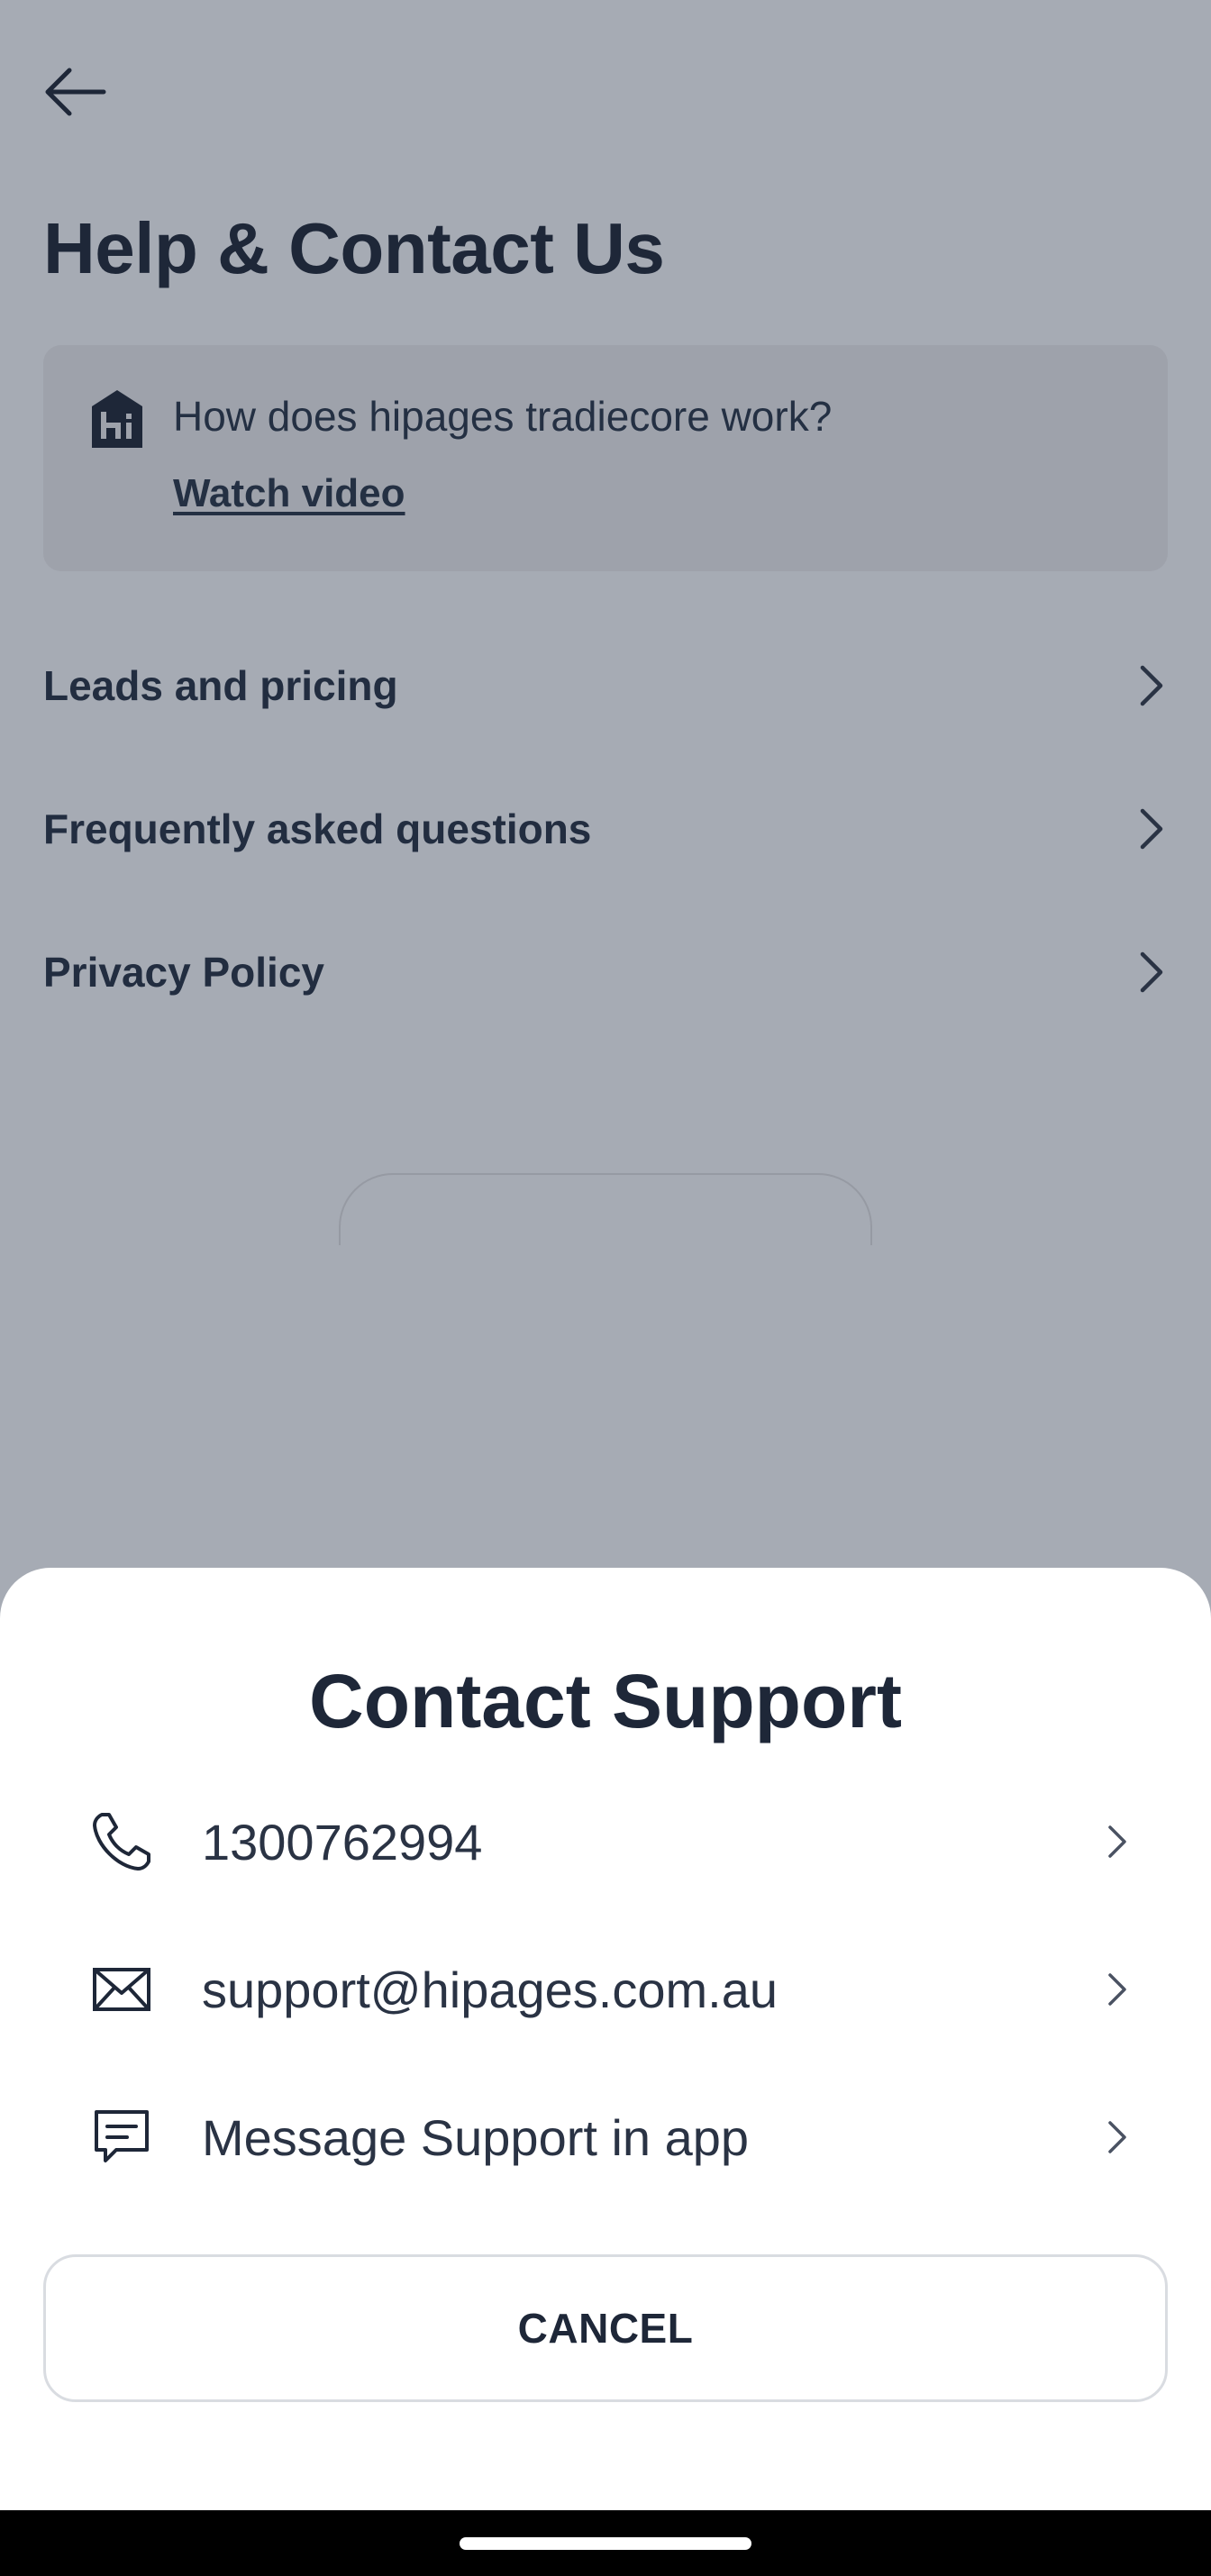  I want to click on menu-item-label: Leads and pricing, so click(220, 685).